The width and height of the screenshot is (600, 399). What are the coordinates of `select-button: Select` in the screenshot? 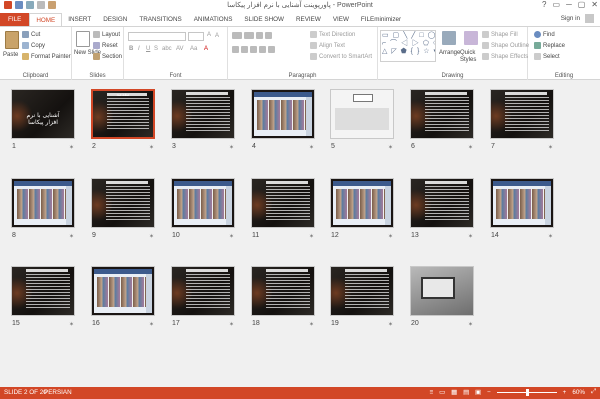 It's located at (547, 56).